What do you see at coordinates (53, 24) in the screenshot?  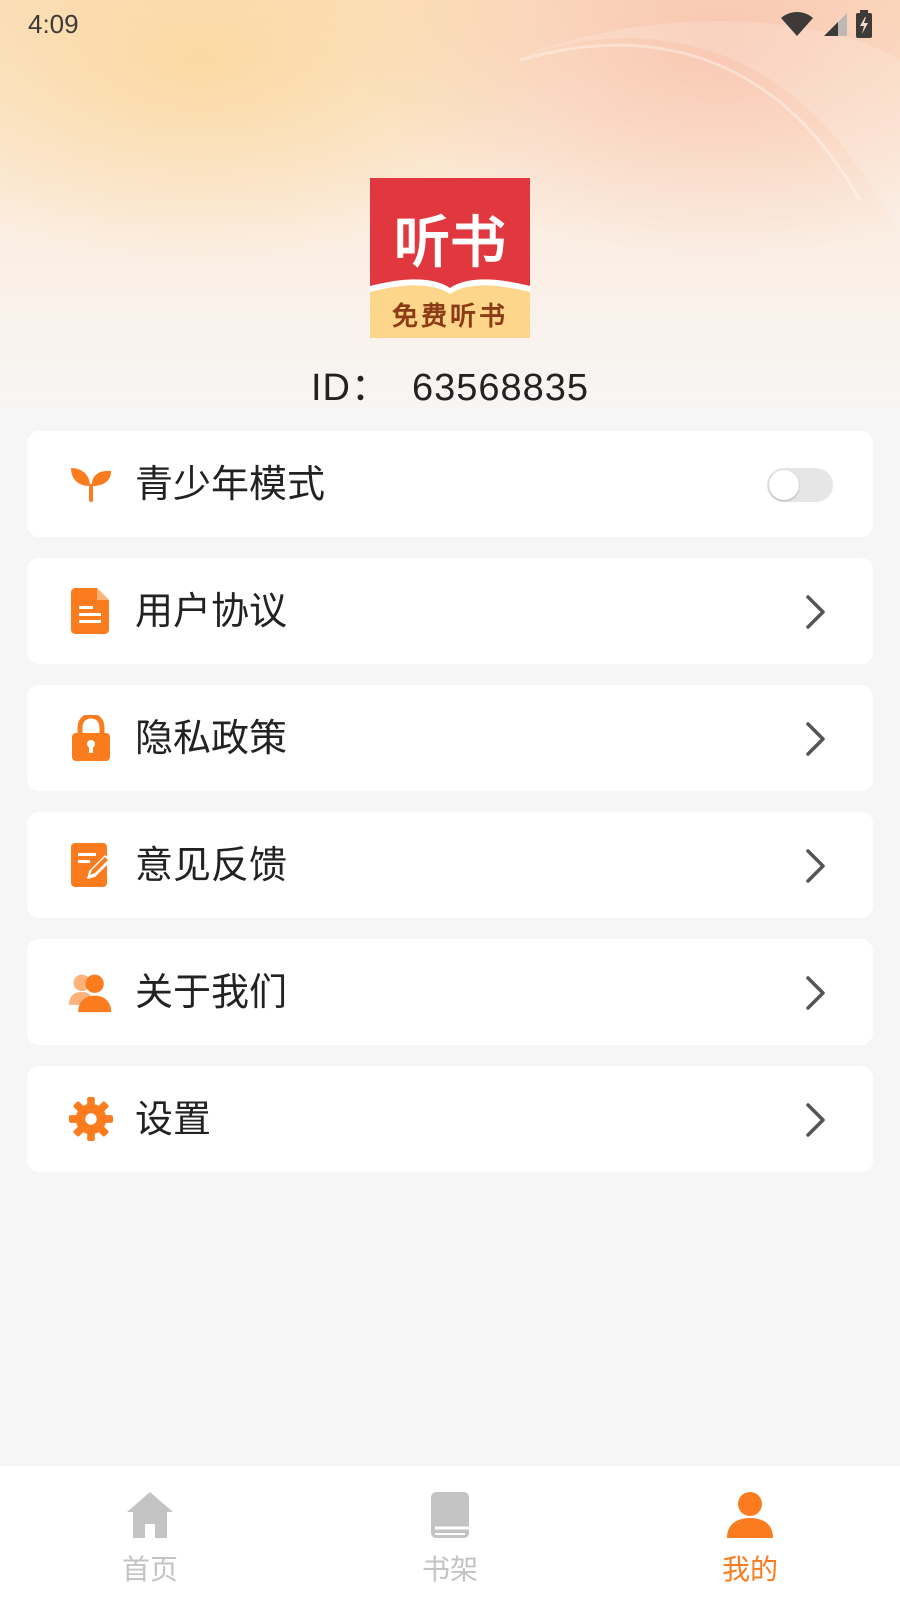 I see `status-time: 4:09` at bounding box center [53, 24].